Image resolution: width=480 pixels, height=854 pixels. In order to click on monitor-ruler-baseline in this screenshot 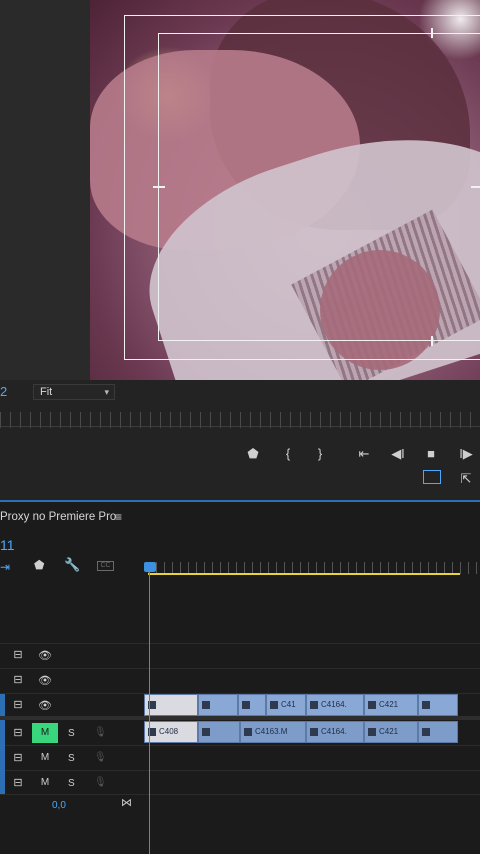, I will do `click(240, 426)`.